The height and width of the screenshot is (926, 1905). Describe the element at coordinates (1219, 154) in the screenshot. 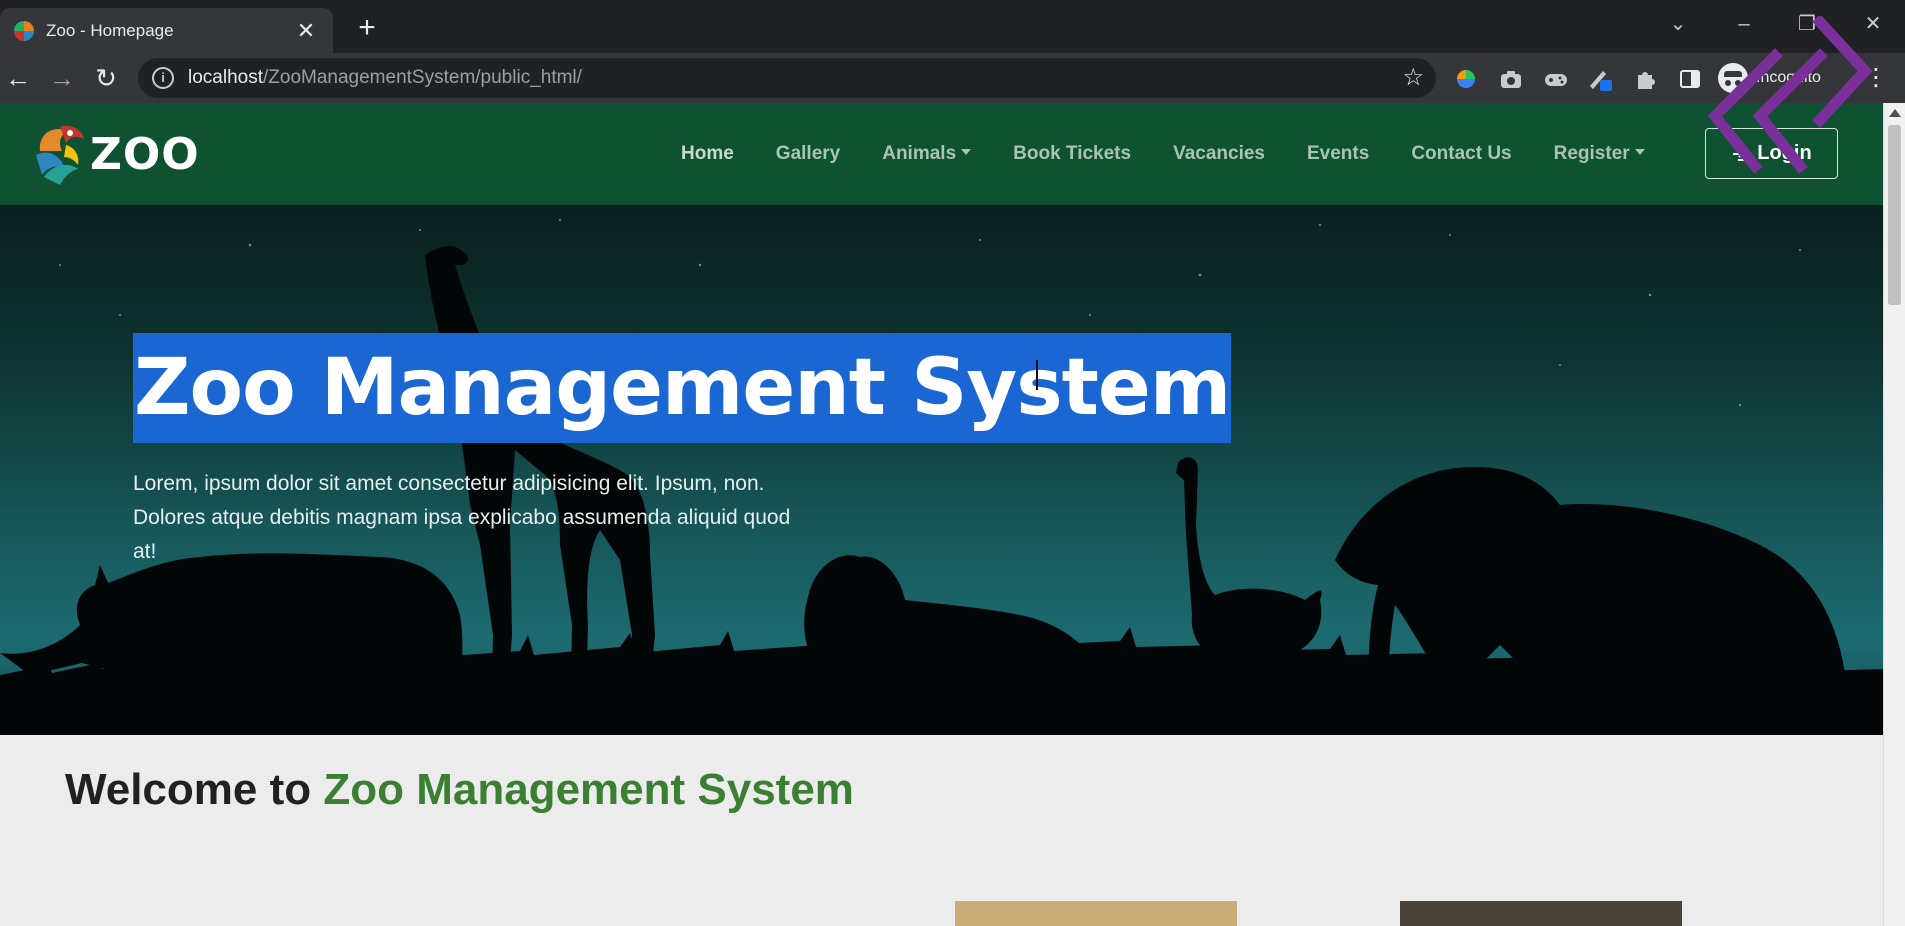

I see `nav-vacancies: Vacancies` at that location.